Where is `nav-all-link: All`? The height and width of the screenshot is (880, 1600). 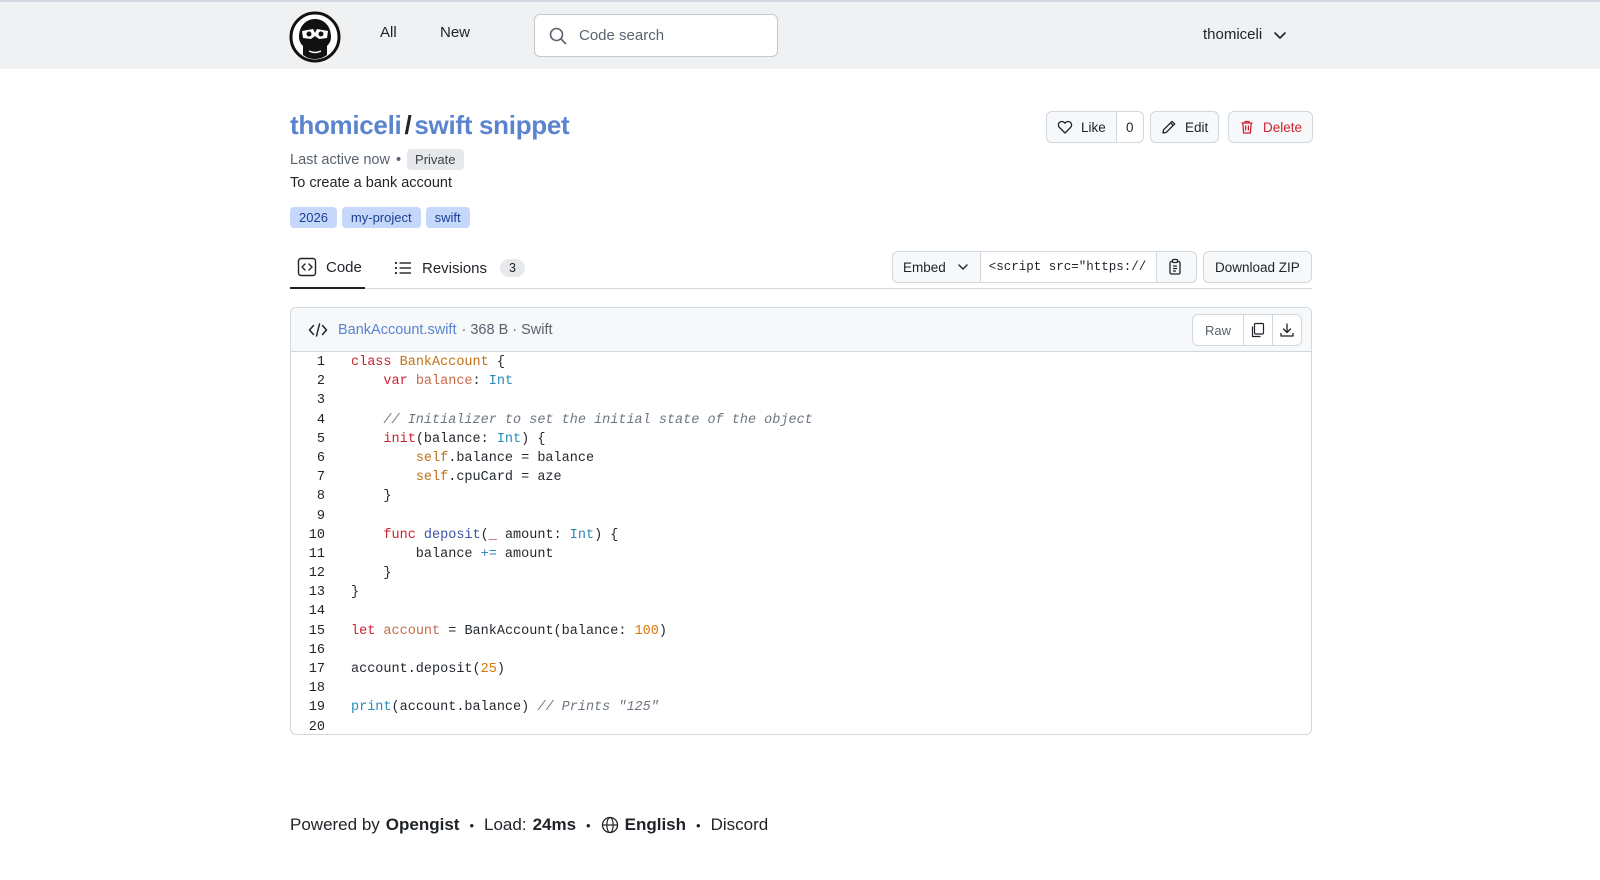 nav-all-link: All is located at coordinates (388, 32).